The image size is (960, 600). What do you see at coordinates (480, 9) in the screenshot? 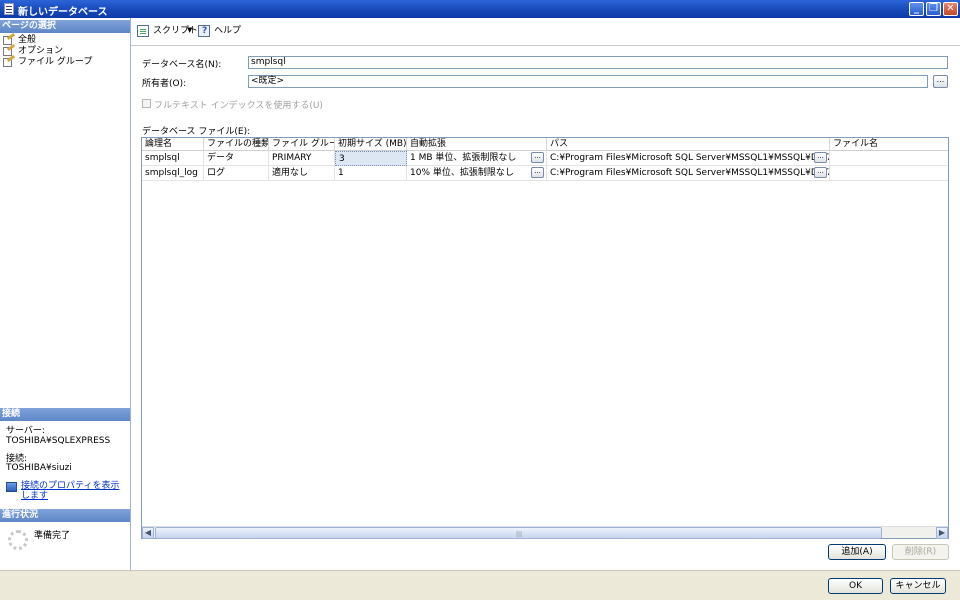
I see `title-bar: 新しいデータベース _ ❐ ✕` at bounding box center [480, 9].